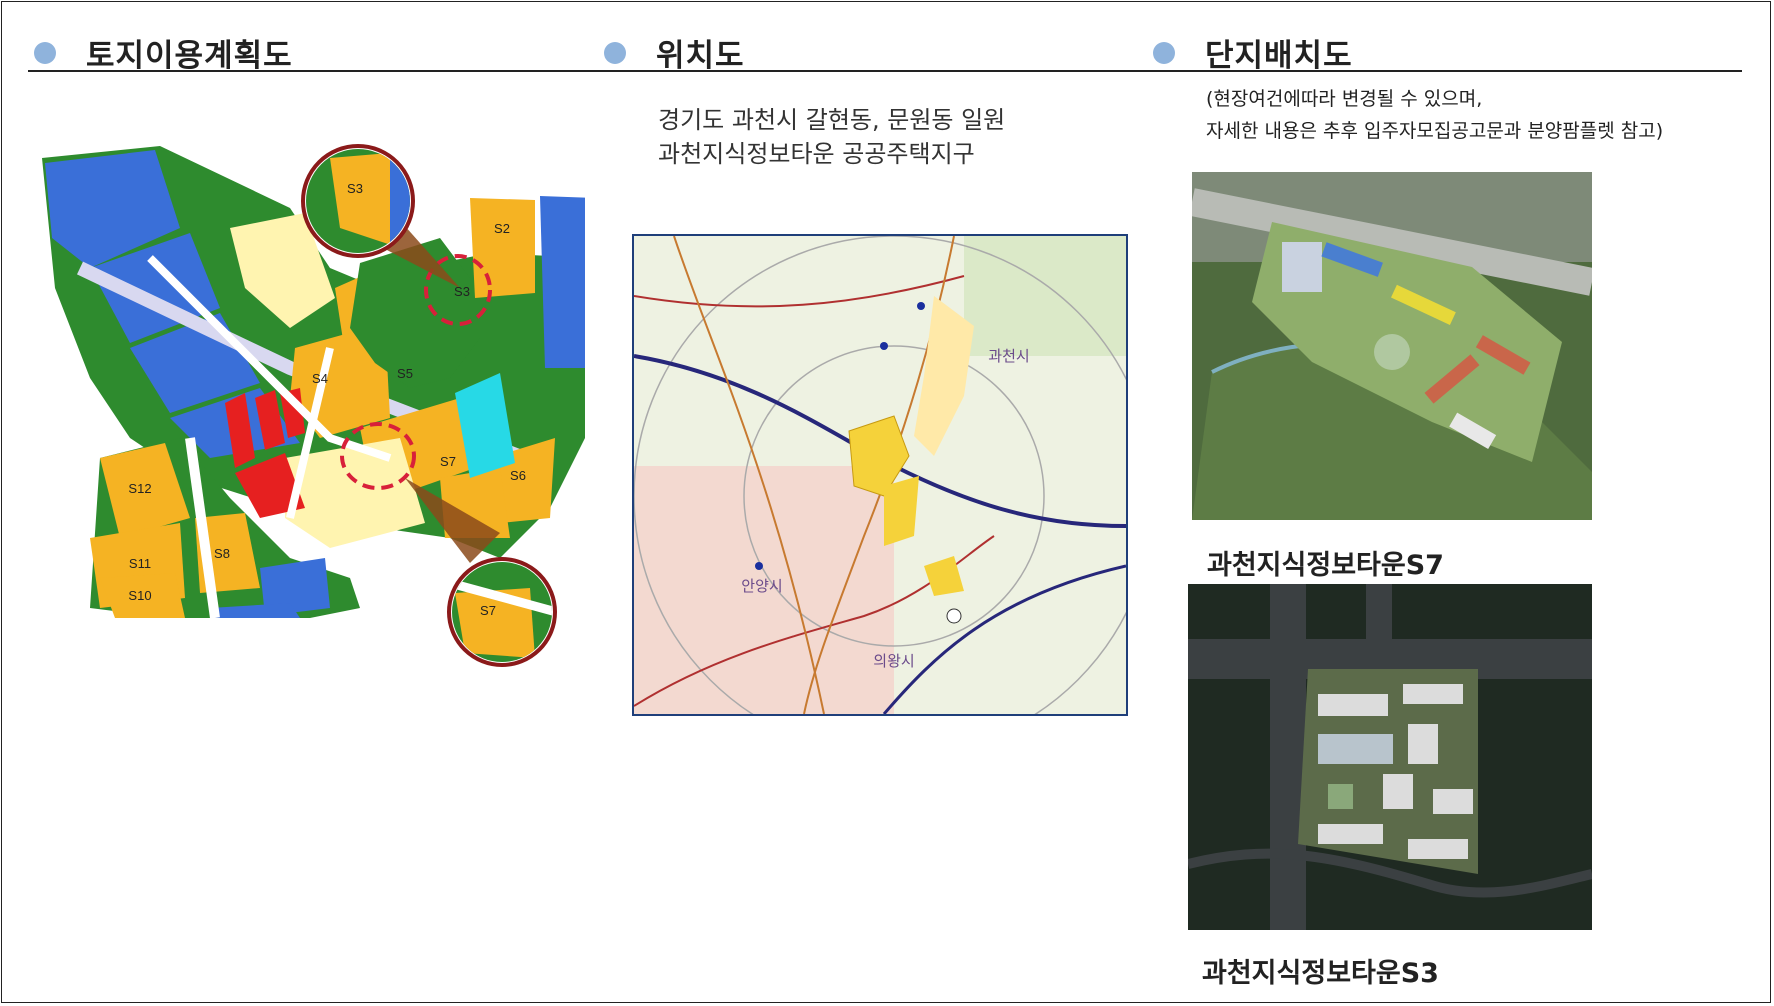  Describe the element at coordinates (1325, 565) in the screenshot. I see `caption-s7: 과천지식정보타운S7` at that location.